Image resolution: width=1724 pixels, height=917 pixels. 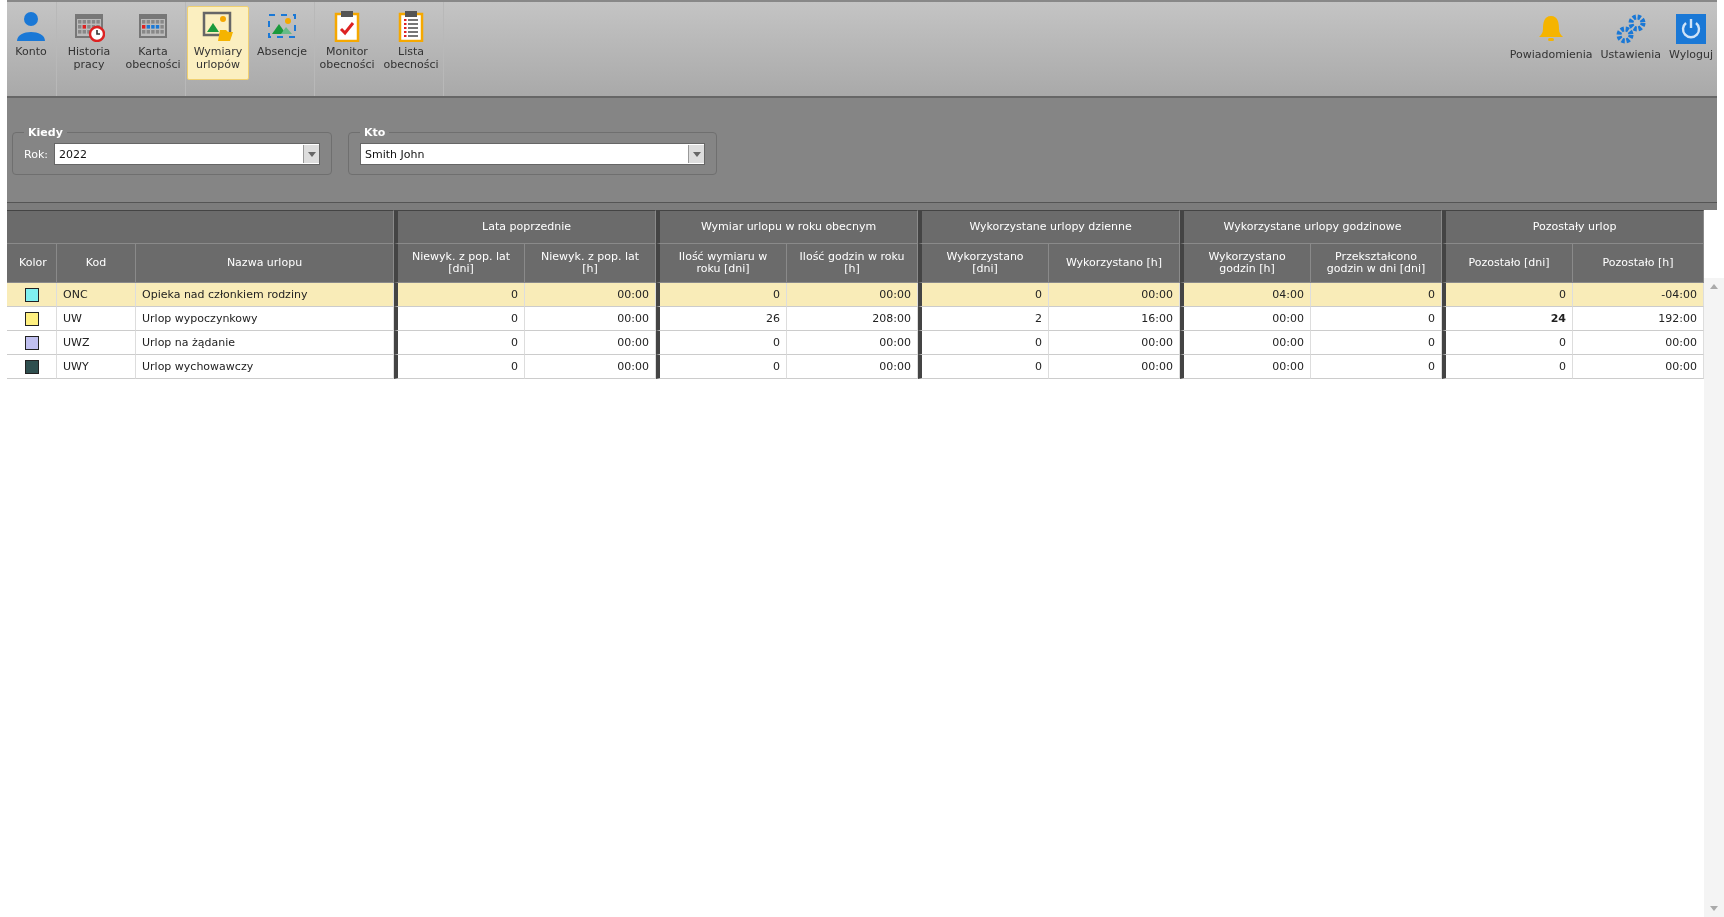 I want to click on settings-icon, so click(x=1630, y=29).